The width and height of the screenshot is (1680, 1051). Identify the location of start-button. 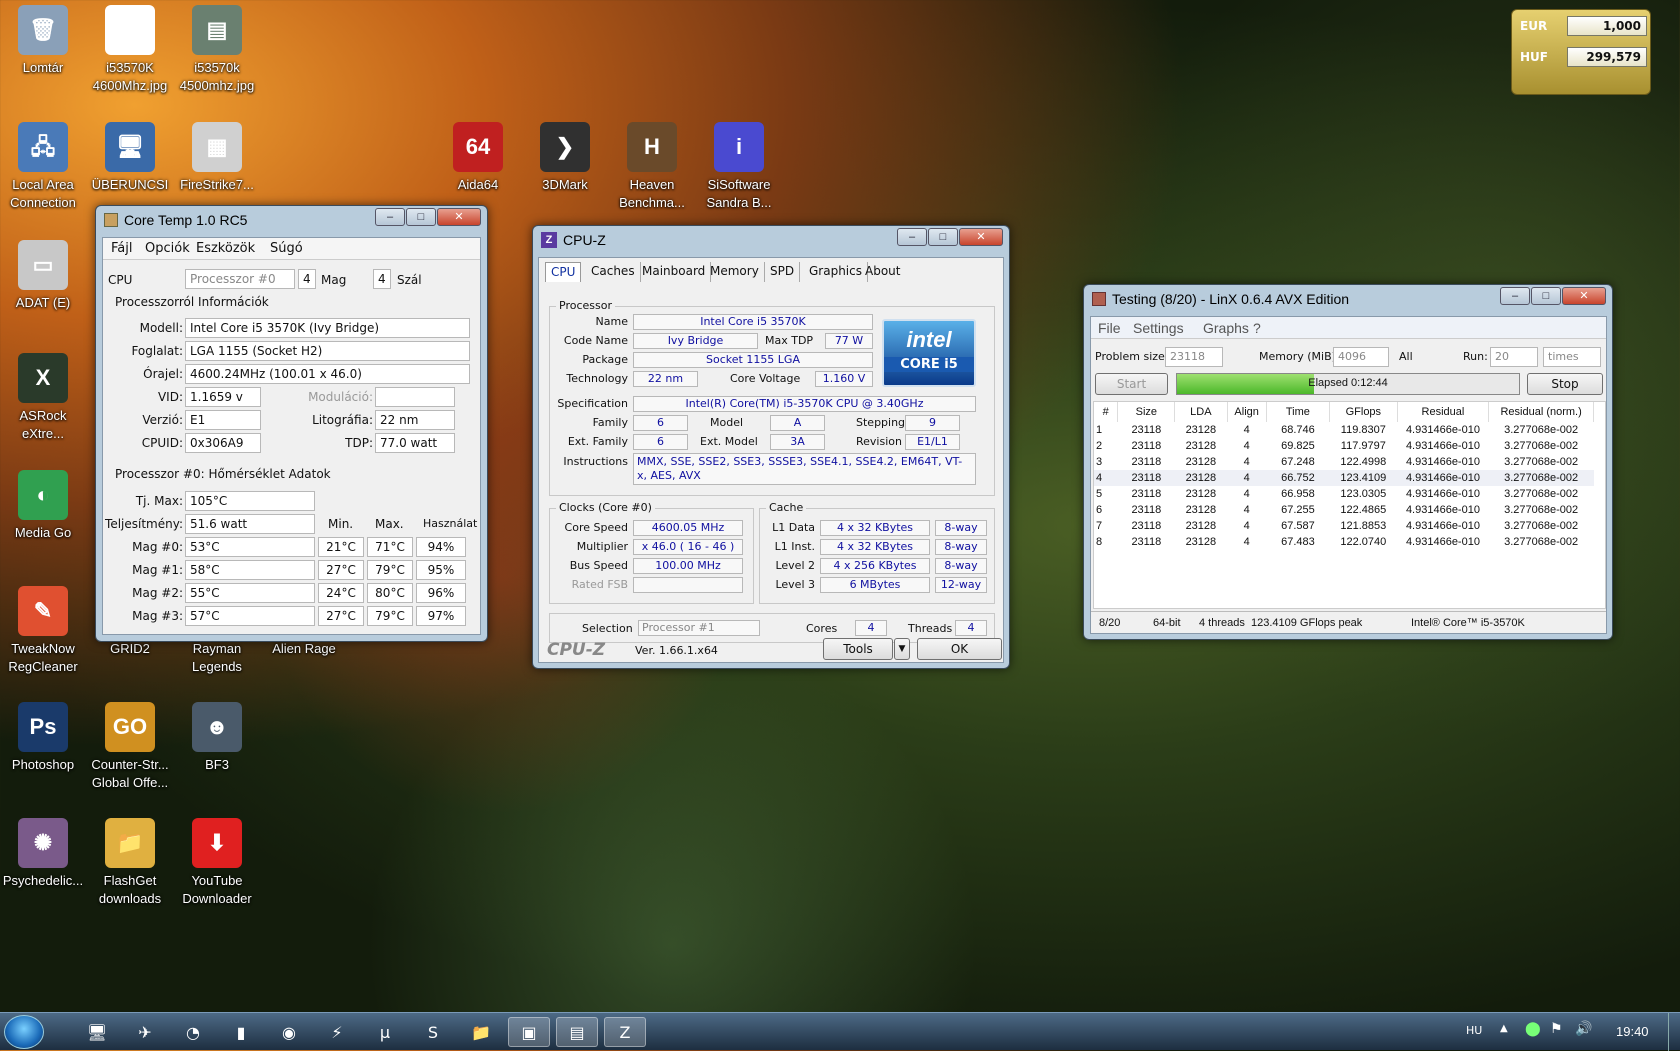
(24, 1032).